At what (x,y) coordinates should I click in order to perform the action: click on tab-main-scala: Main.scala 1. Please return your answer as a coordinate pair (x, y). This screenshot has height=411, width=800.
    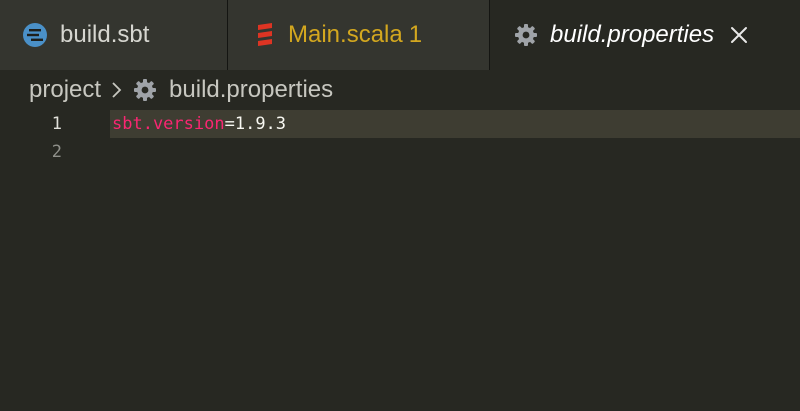
    Looking at the image, I should click on (359, 35).